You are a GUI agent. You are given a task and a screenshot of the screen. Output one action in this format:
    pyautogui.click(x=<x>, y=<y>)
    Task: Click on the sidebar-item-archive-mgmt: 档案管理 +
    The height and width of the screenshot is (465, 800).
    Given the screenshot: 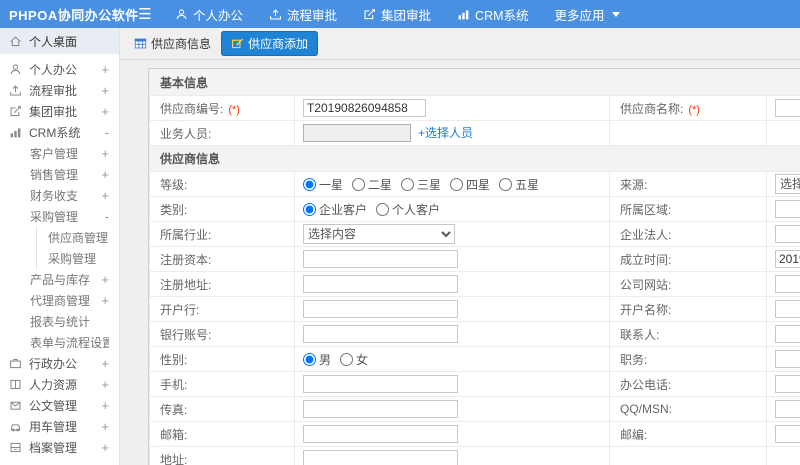 What is the action you would take?
    pyautogui.click(x=59, y=447)
    